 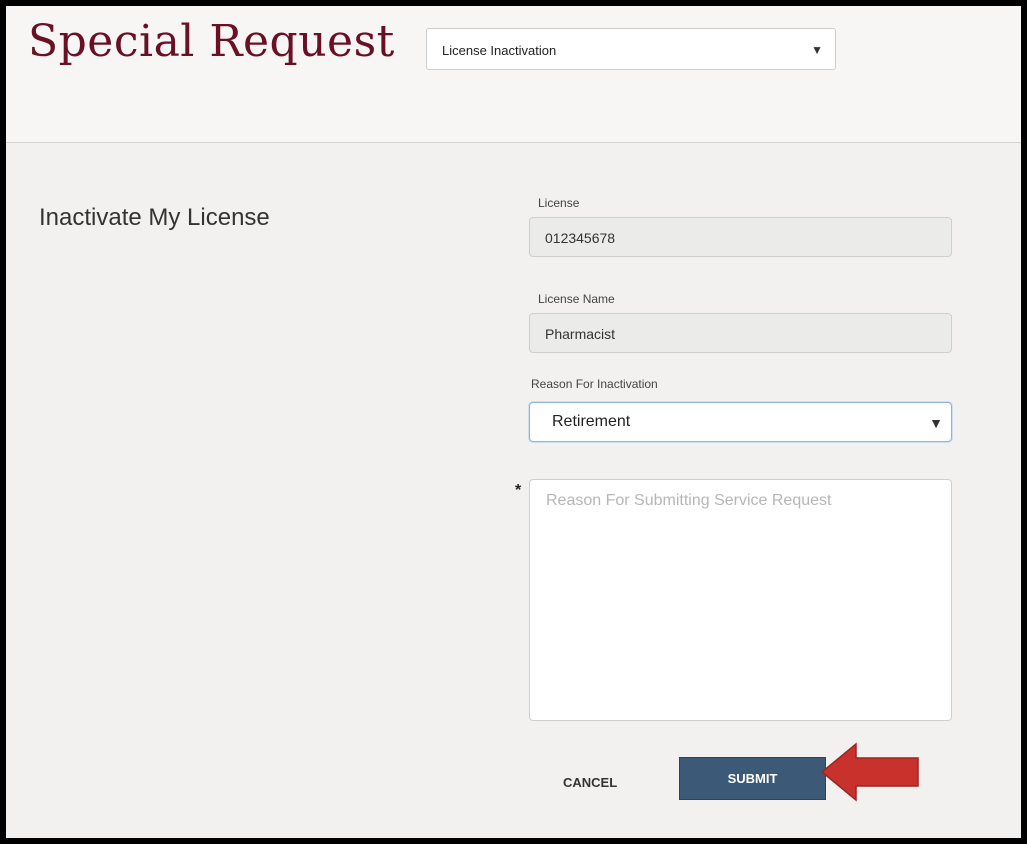 What do you see at coordinates (559, 203) in the screenshot?
I see `license-label: License` at bounding box center [559, 203].